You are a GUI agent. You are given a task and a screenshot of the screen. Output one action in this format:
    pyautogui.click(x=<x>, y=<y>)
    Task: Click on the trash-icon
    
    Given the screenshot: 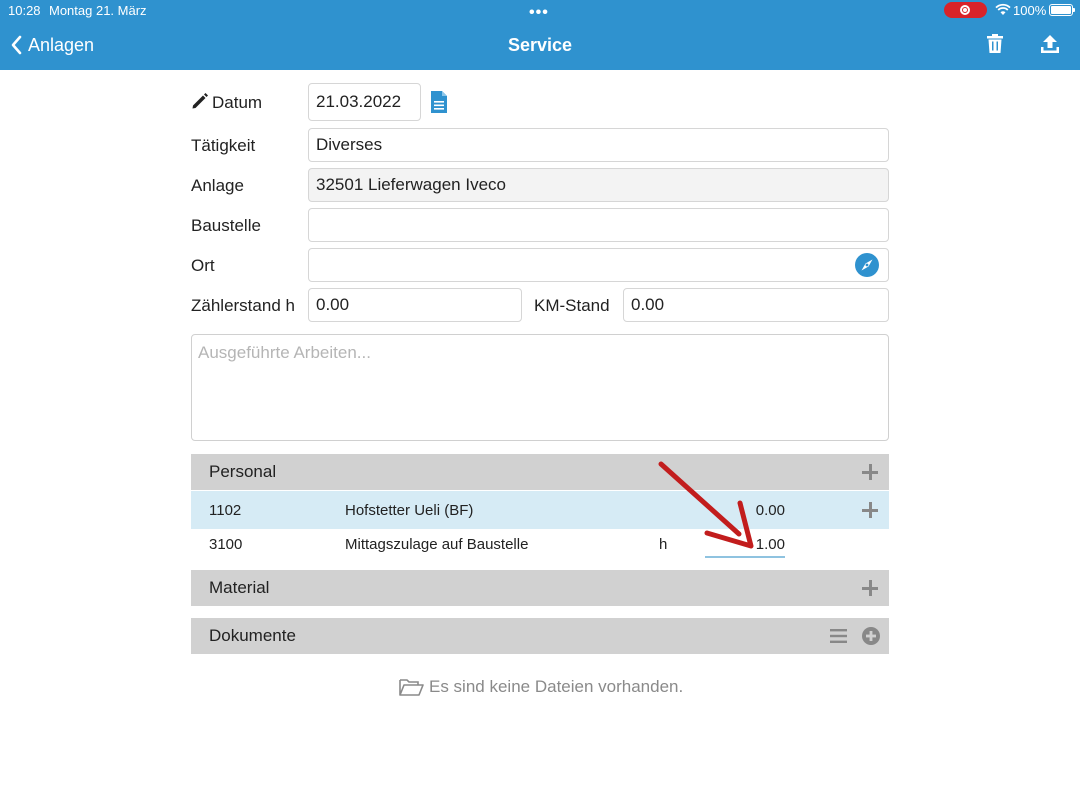 What is the action you would take?
    pyautogui.click(x=995, y=44)
    